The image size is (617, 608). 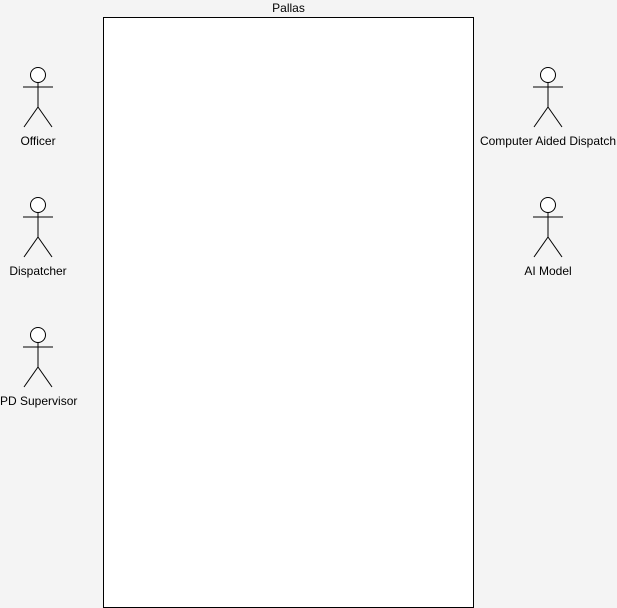 What do you see at coordinates (38, 271) in the screenshot?
I see `actor-dispatcher-label: Dispatcher` at bounding box center [38, 271].